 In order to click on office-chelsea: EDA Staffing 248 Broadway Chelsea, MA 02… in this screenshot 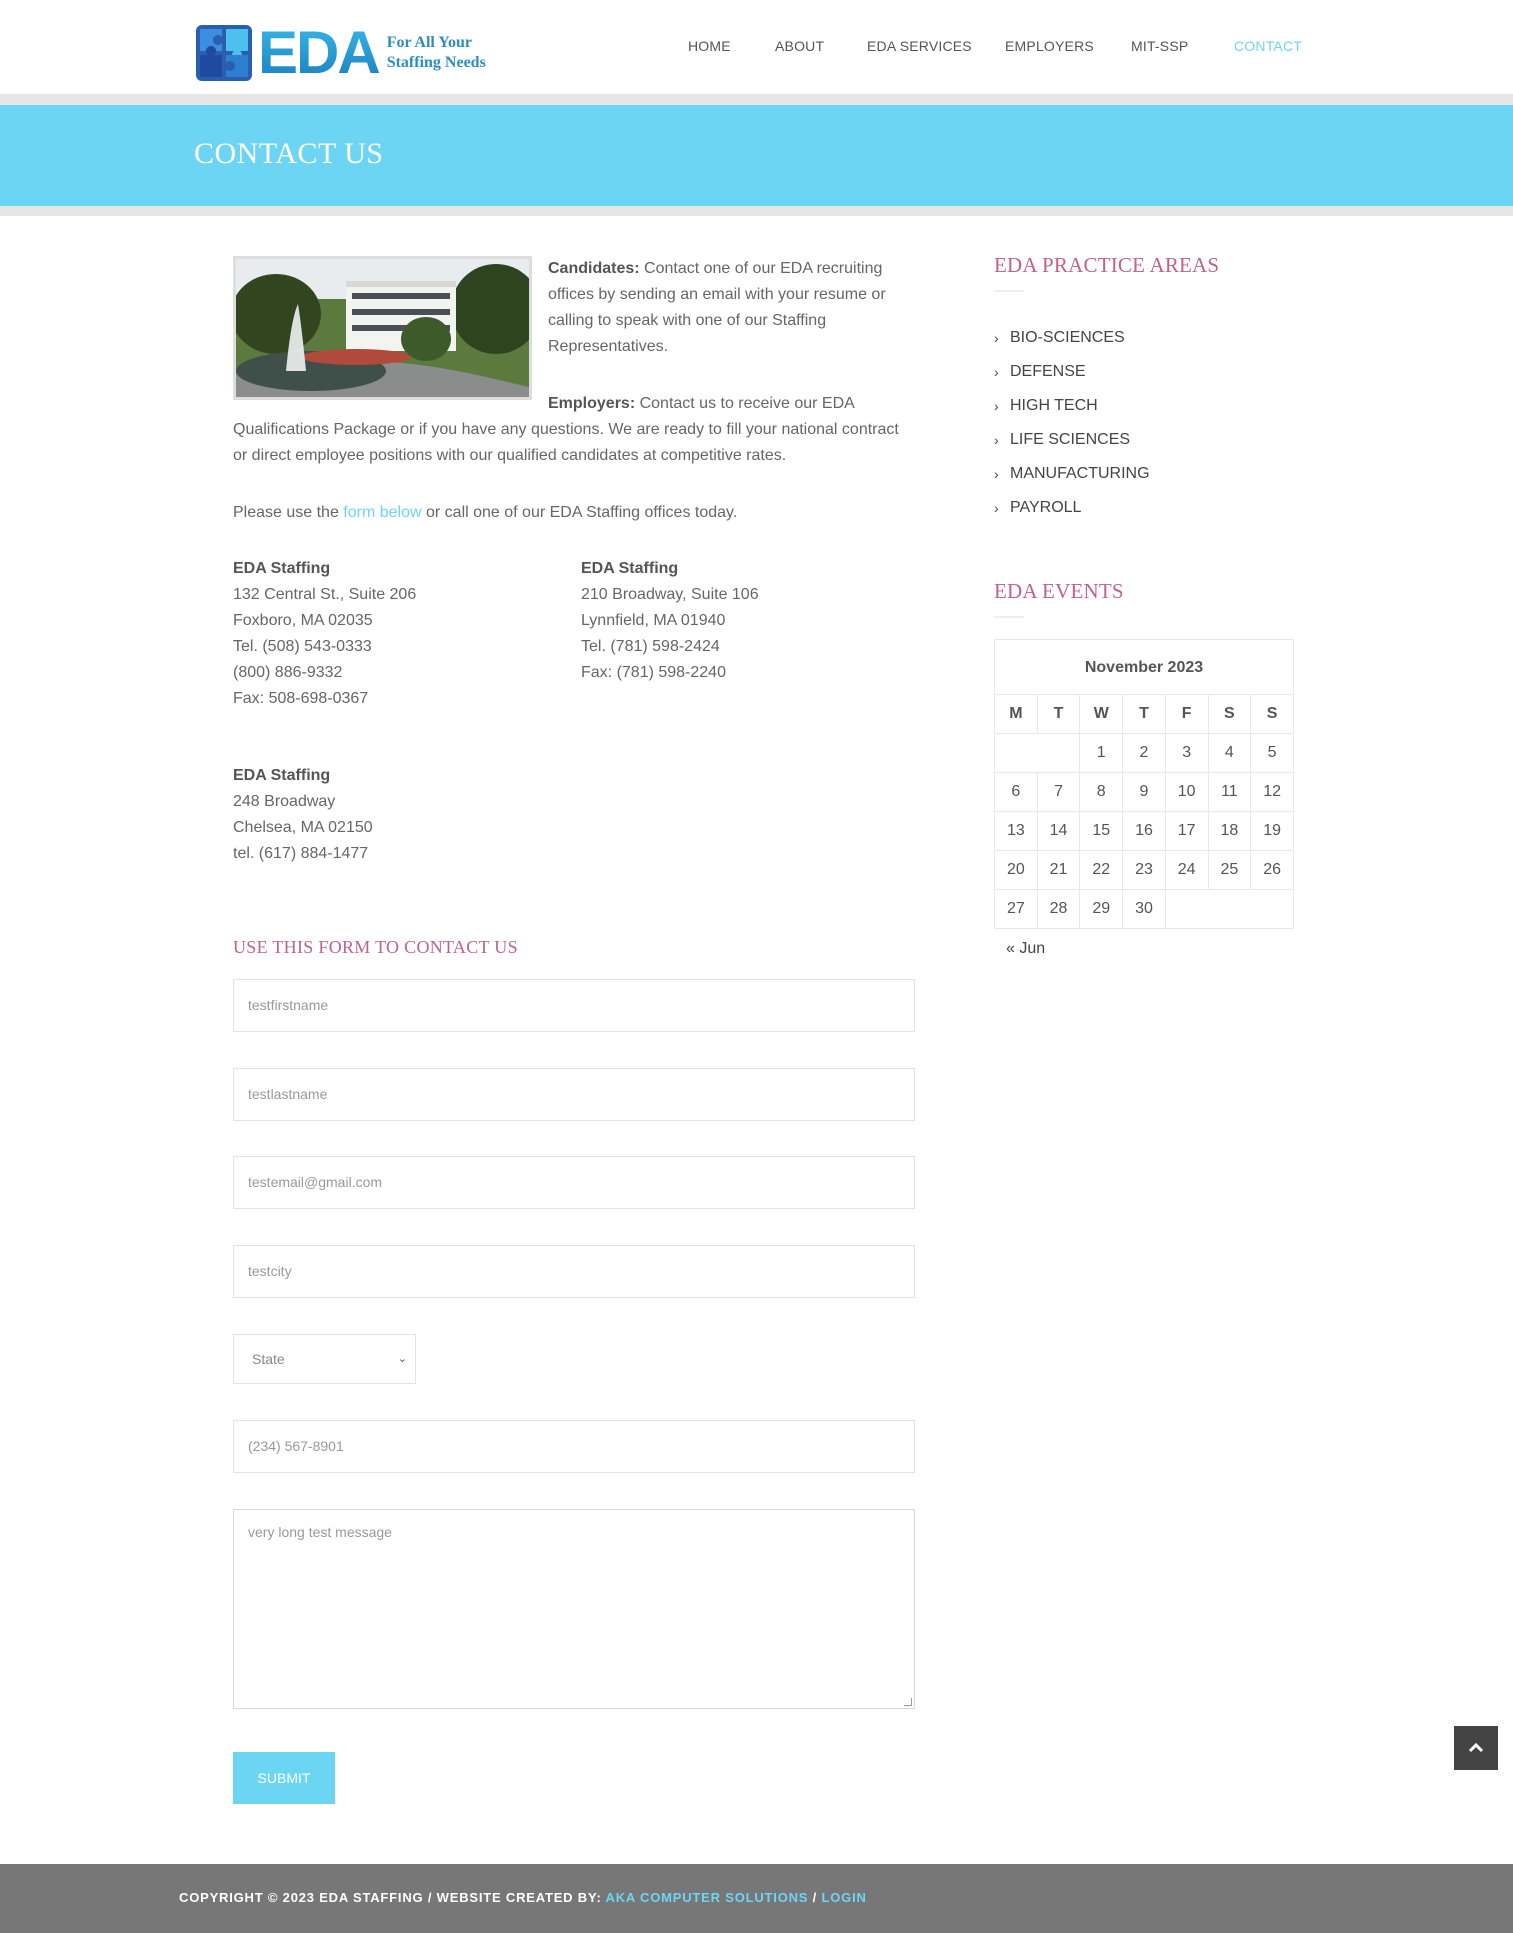, I will do `click(303, 815)`.